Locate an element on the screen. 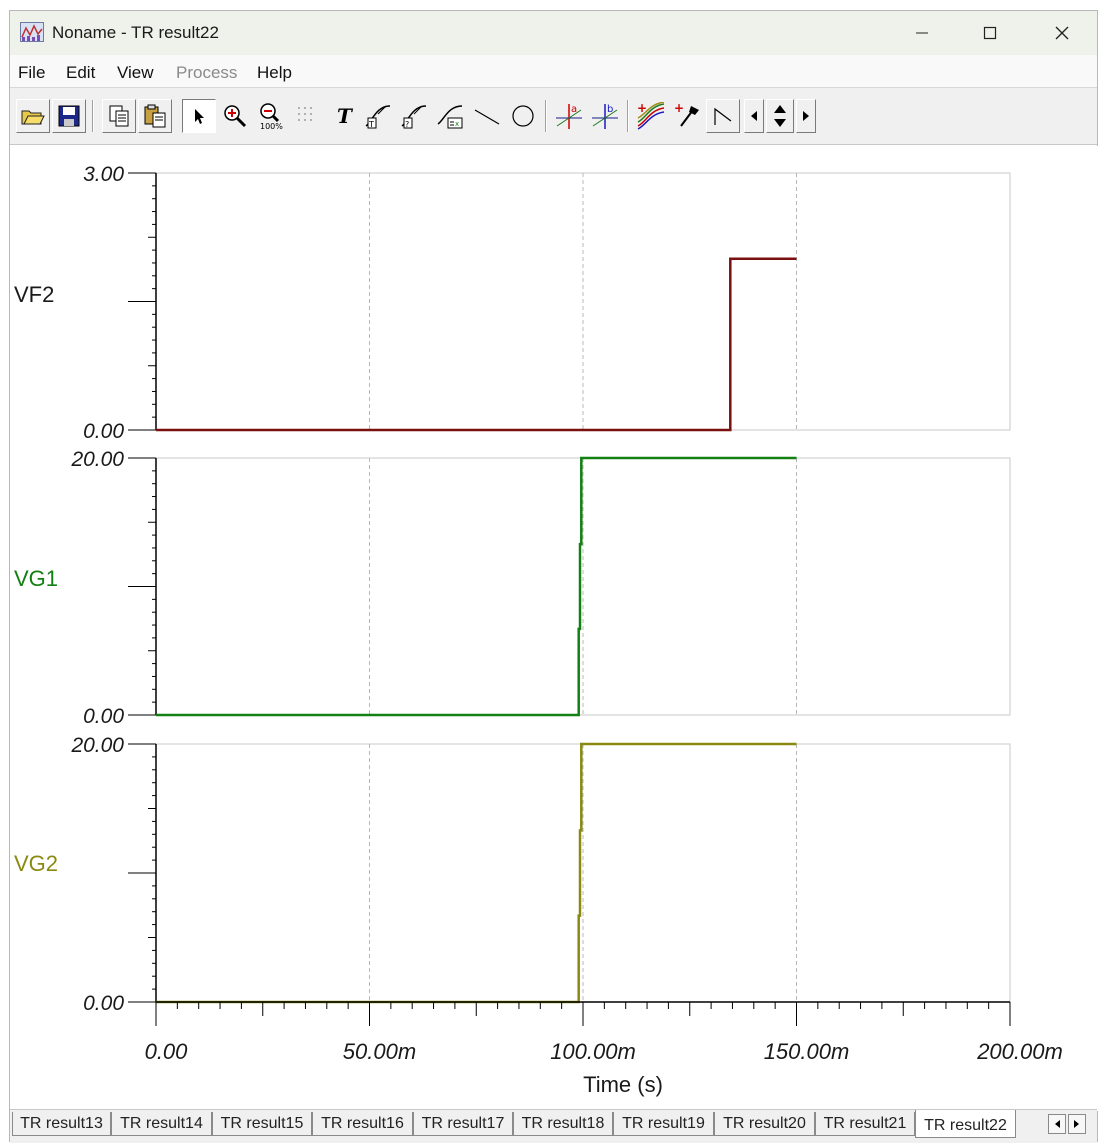  series-label-vg1: VG1 is located at coordinates (36, 578).